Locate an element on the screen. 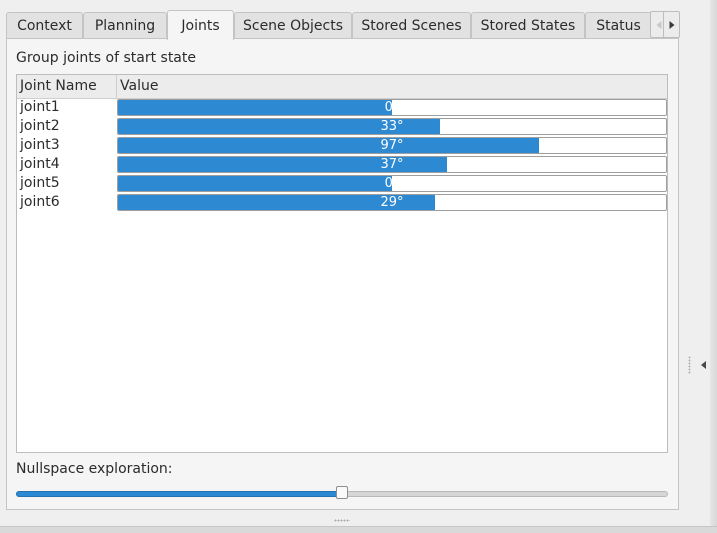 The width and height of the screenshot is (717, 533). table-row: joint6 29° is located at coordinates (342, 202).